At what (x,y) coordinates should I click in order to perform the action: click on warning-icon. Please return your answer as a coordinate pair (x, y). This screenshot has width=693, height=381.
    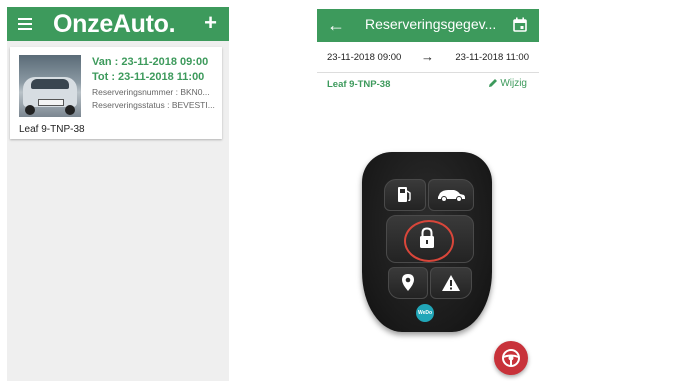
    Looking at the image, I should click on (451, 283).